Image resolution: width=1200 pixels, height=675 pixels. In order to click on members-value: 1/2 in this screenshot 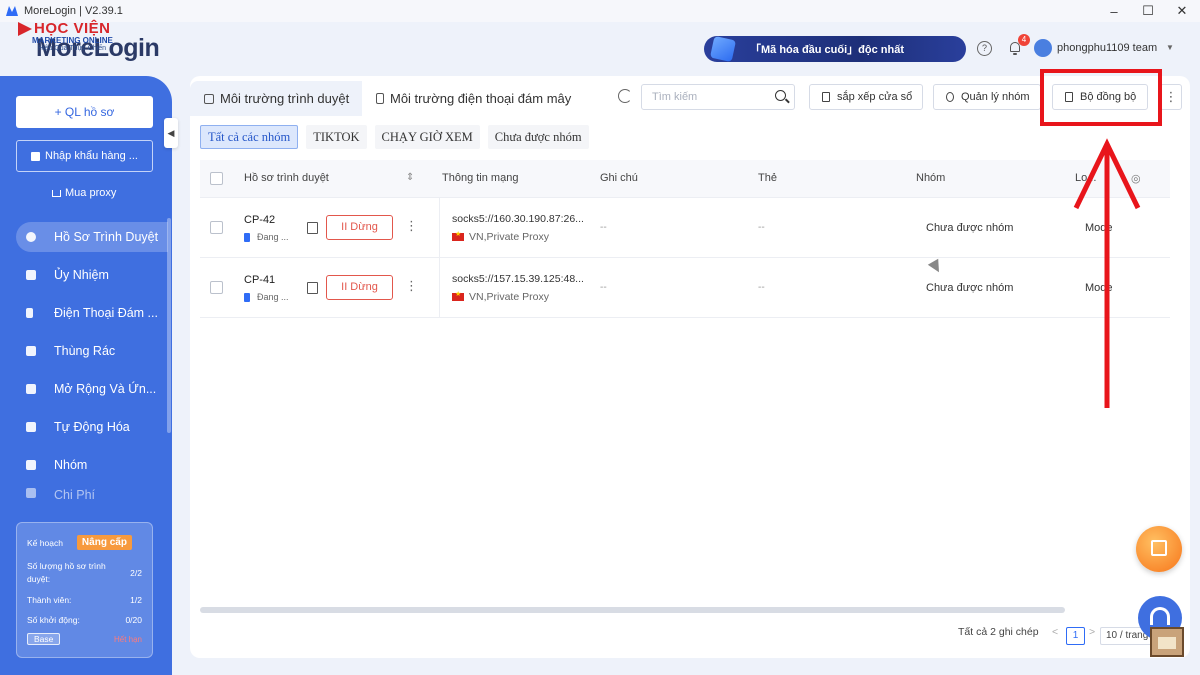, I will do `click(136, 600)`.